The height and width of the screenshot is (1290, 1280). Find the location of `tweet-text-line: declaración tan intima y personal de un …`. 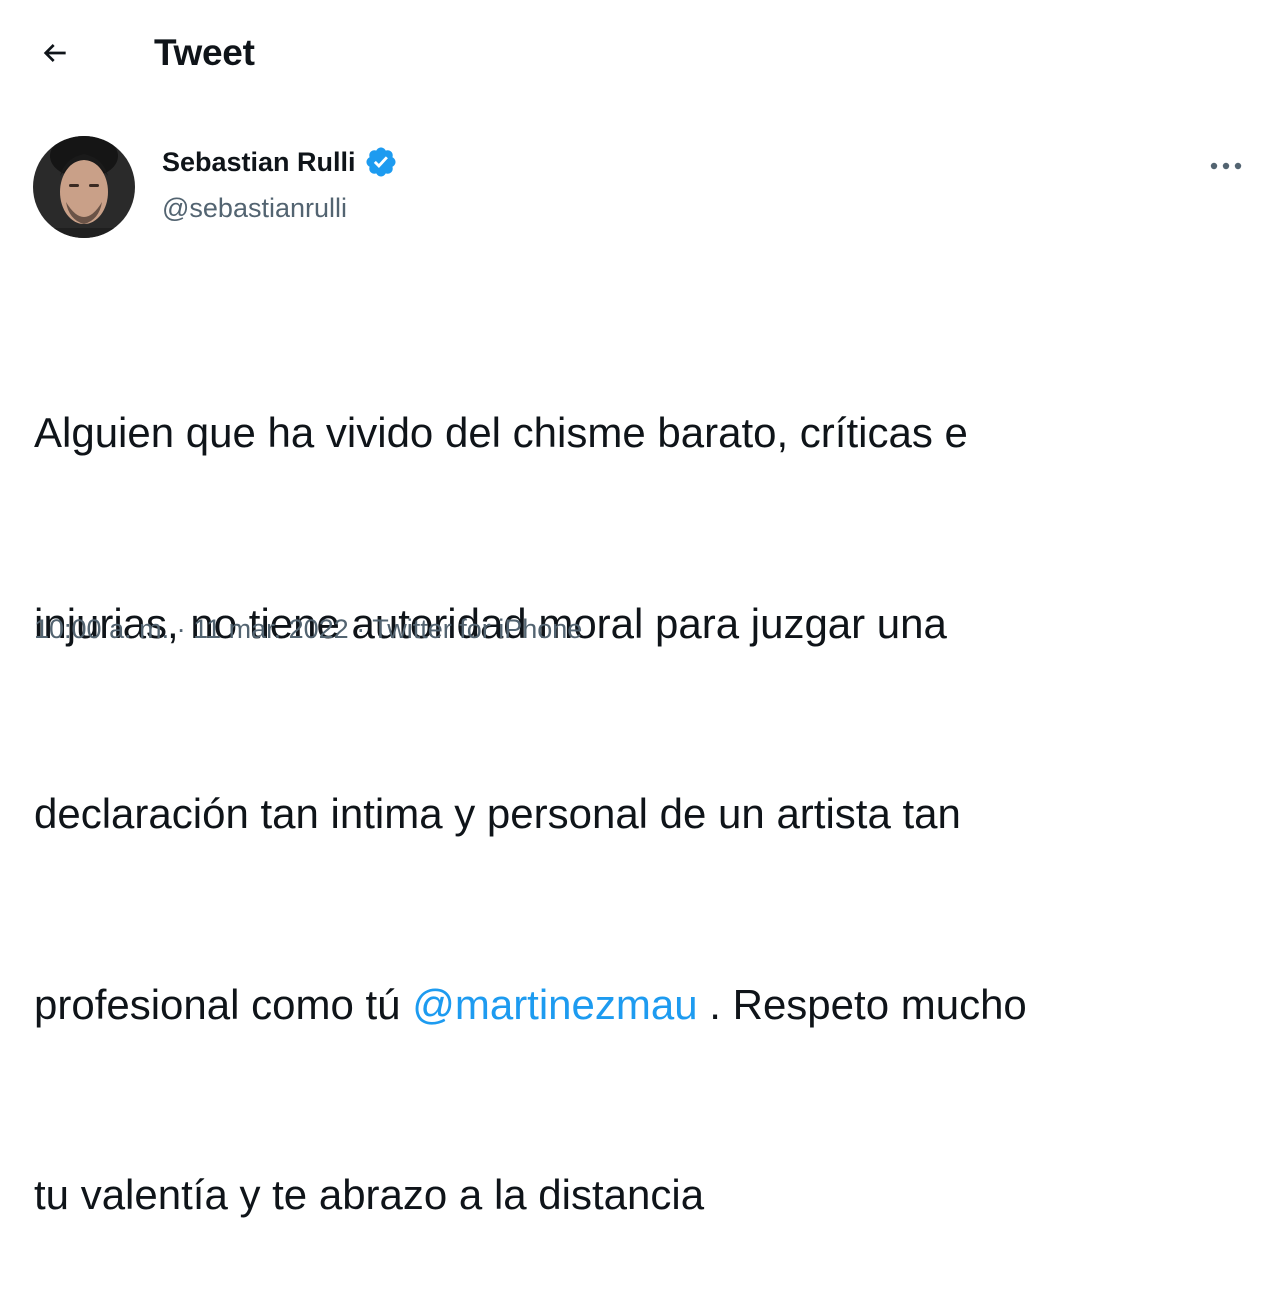

tweet-text-line: declaración tan intima y personal de un … is located at coordinates (497, 813).